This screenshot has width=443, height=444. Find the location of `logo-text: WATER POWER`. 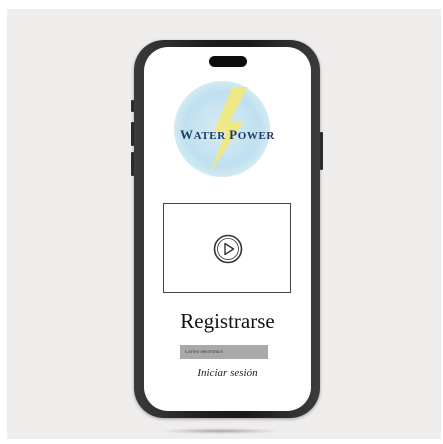

logo-text: WATER POWER is located at coordinates (227, 135).